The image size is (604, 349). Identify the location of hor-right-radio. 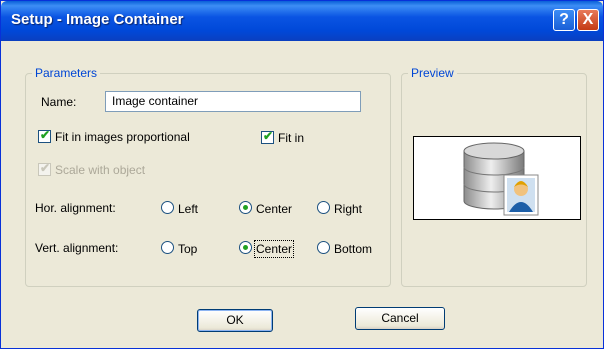
(323, 207).